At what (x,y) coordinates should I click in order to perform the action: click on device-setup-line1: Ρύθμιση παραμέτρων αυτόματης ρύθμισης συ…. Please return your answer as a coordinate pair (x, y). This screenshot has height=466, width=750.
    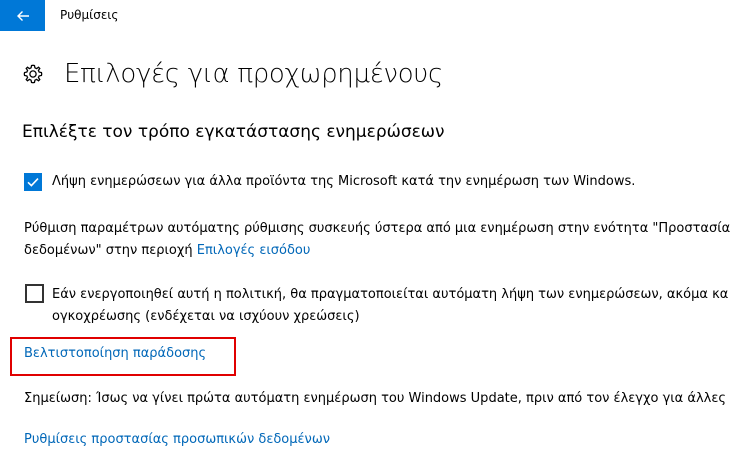
    Looking at the image, I should click on (377, 228).